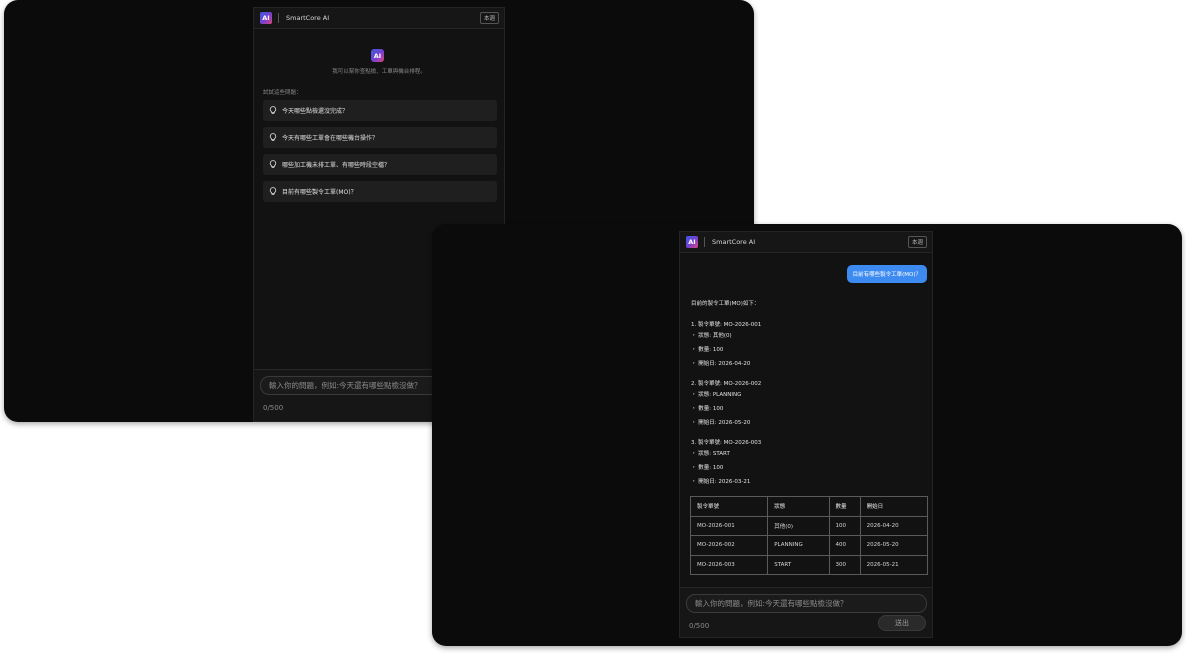 This screenshot has height=654, width=1186. I want to click on suggestion-item: 哪些加工機未排工單、有哪些時段空檔？, so click(380, 164).